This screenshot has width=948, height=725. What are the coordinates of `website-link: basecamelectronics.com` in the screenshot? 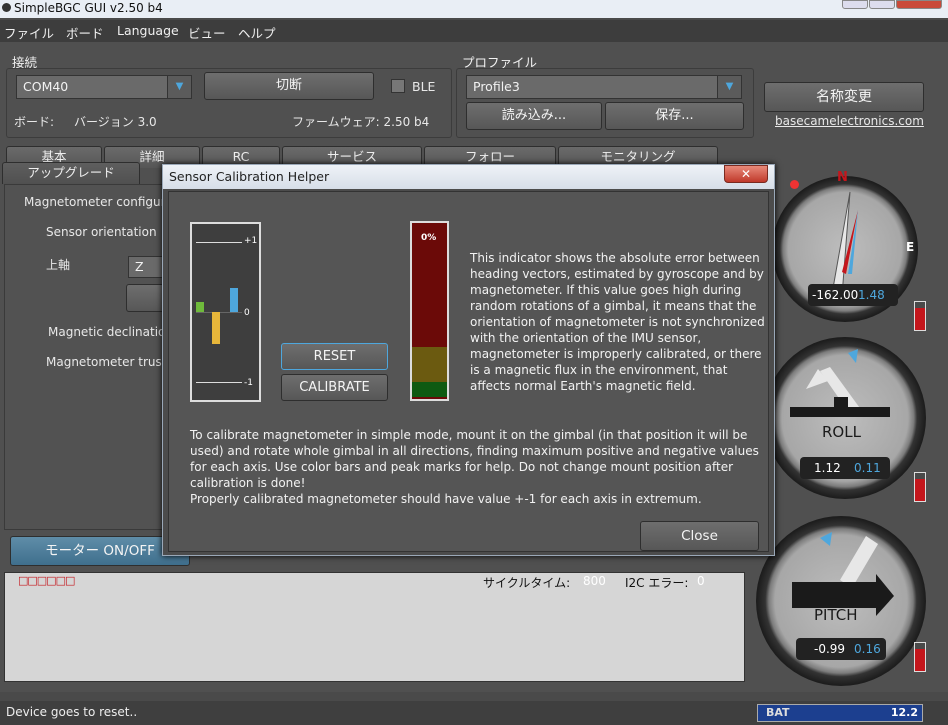 It's located at (849, 121).